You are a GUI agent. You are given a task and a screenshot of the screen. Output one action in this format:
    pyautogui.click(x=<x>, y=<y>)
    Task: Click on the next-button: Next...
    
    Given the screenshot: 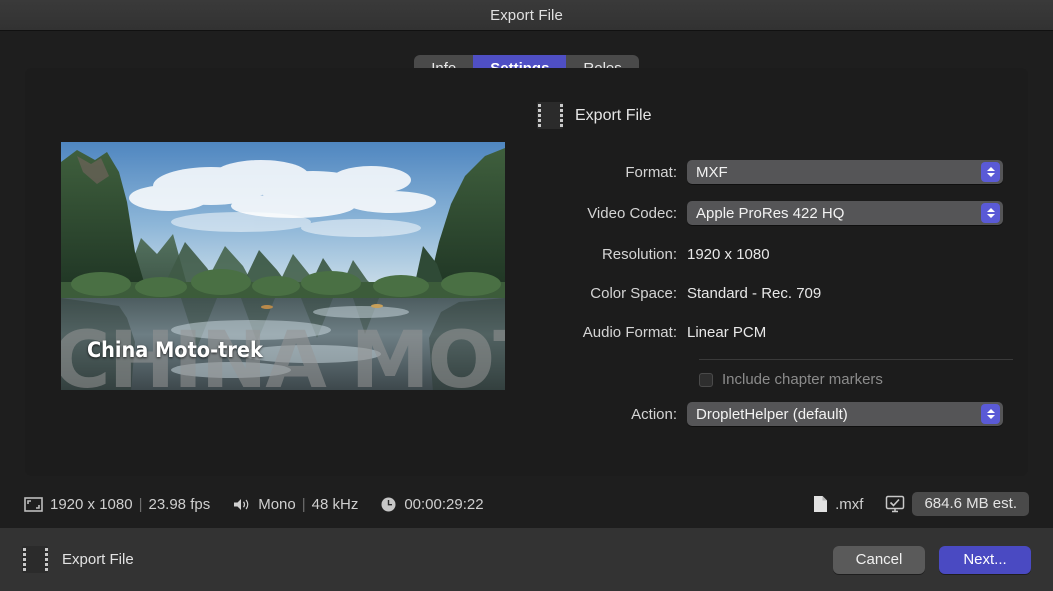 What is the action you would take?
    pyautogui.click(x=985, y=559)
    